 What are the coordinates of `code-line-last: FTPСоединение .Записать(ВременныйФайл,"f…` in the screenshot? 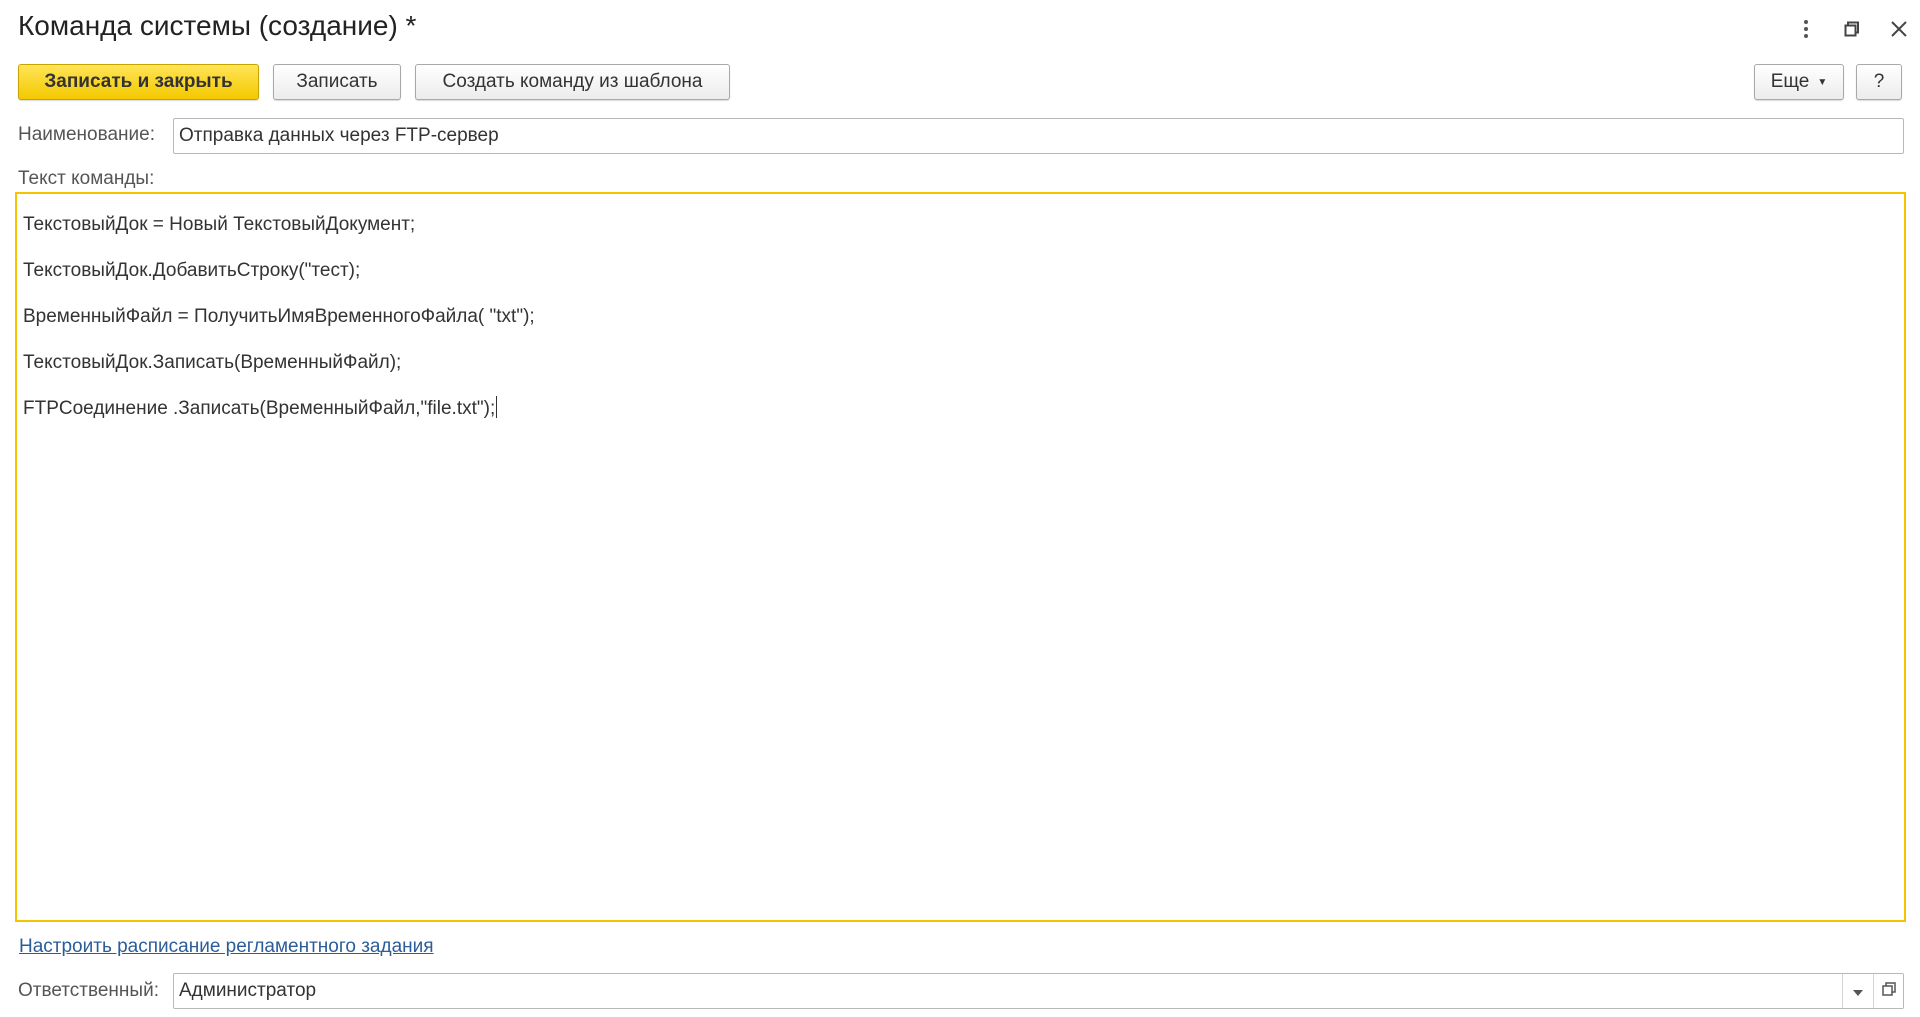 It's located at (960, 409).